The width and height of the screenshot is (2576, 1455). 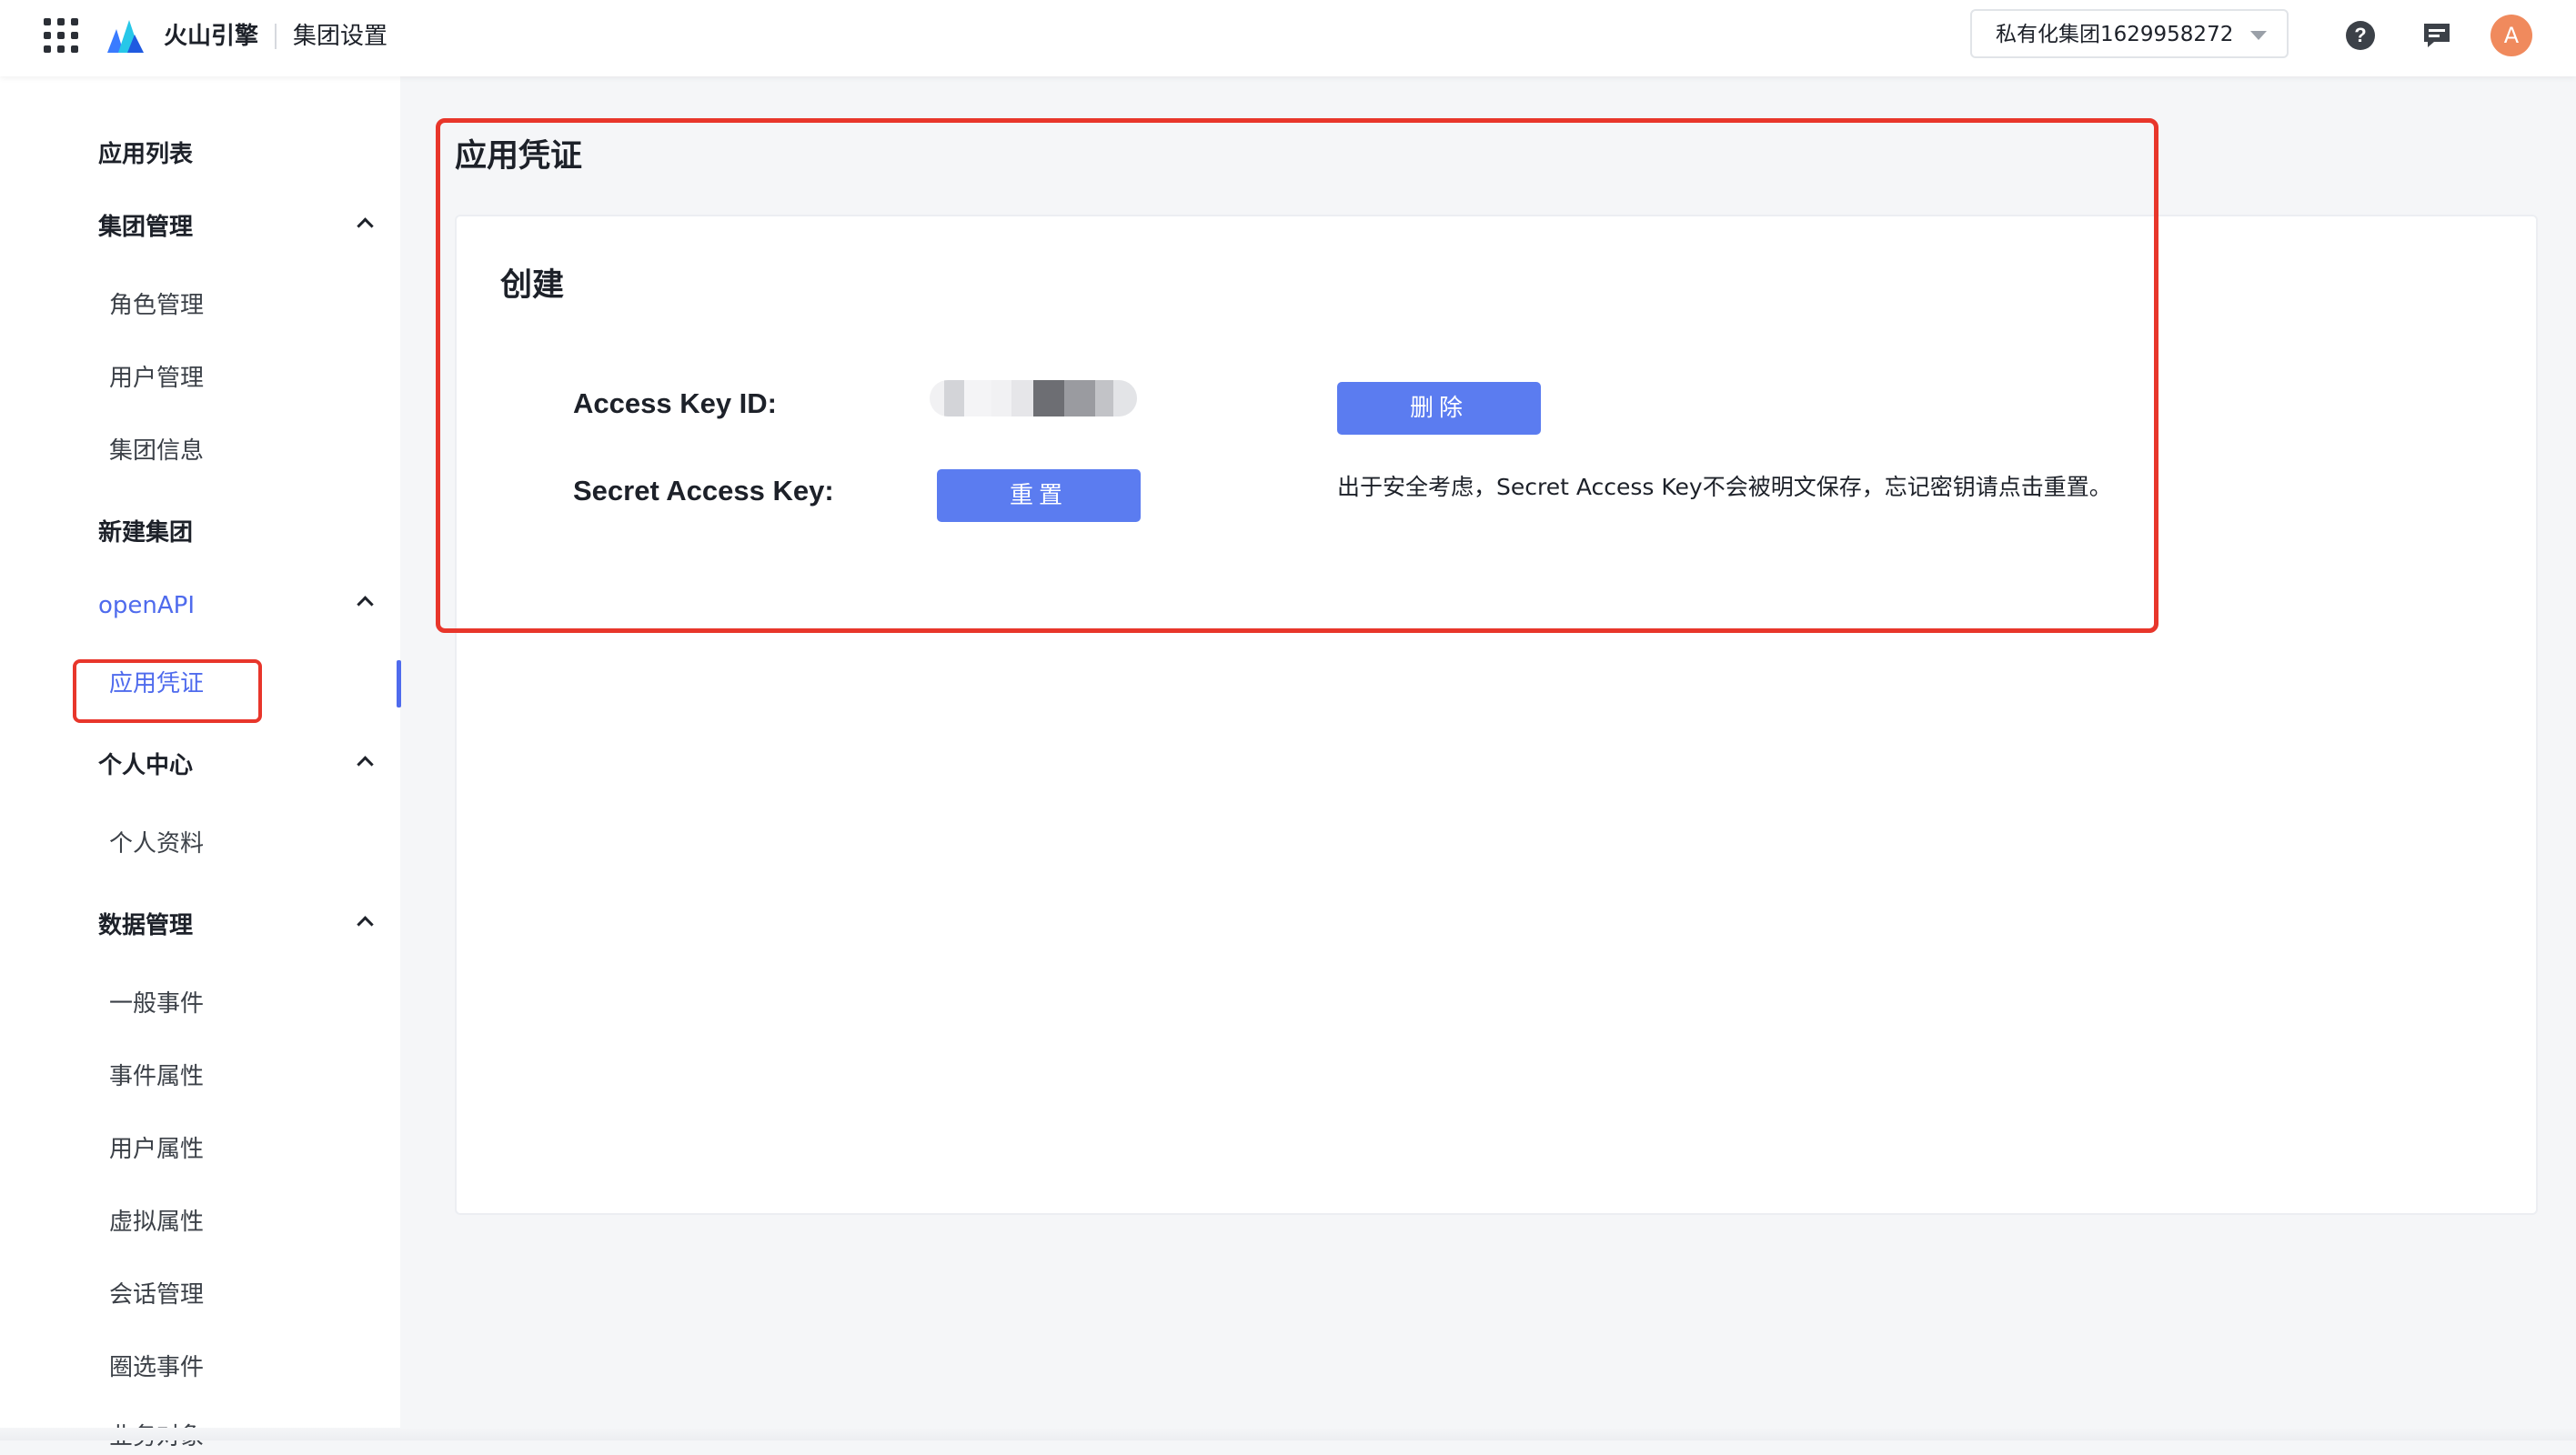 What do you see at coordinates (146, 766) in the screenshot?
I see `sidebar-item-label: 个人中心` at bounding box center [146, 766].